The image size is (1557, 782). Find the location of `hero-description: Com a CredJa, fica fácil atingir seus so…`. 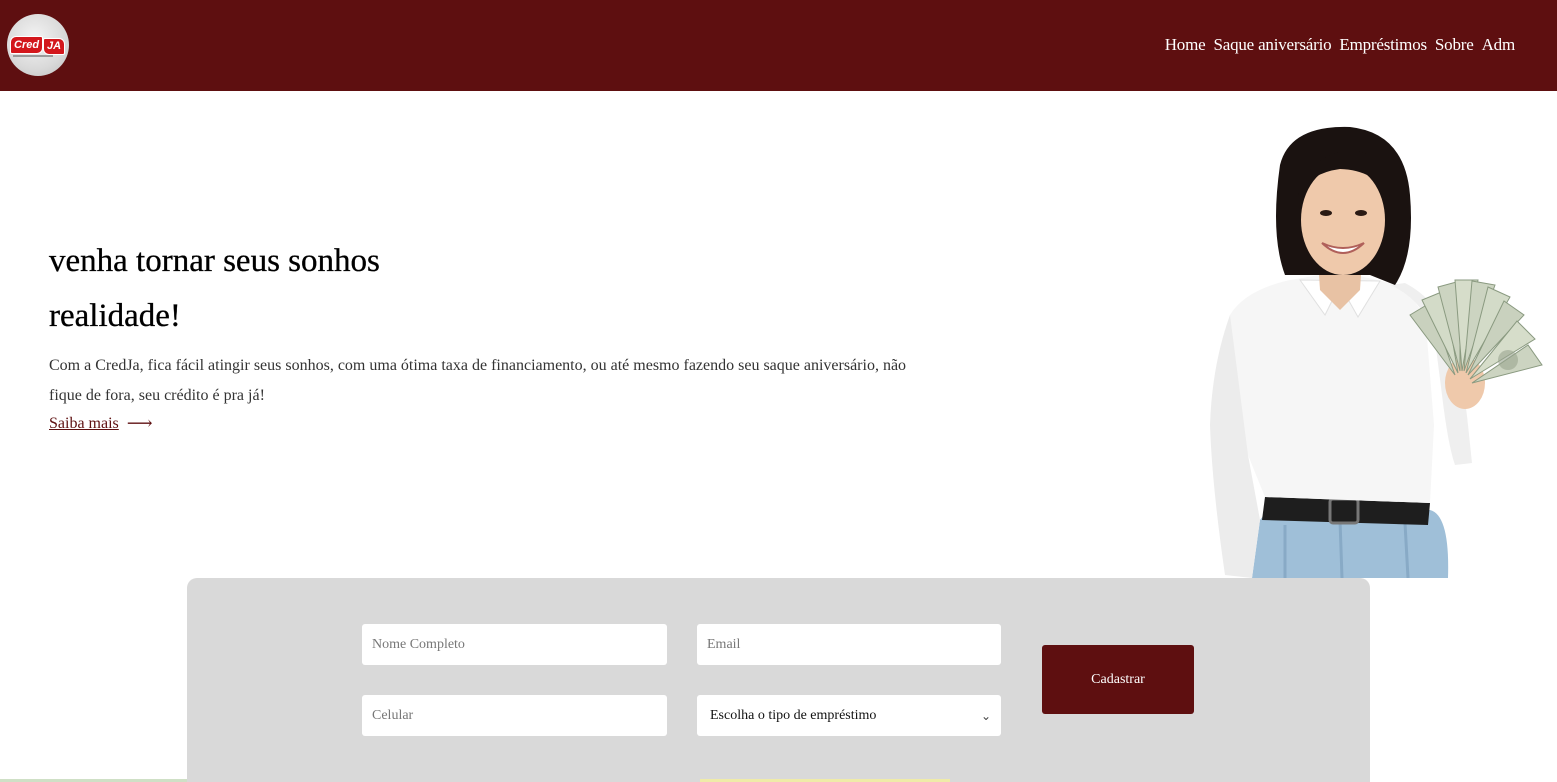

hero-description: Com a CredJa, fica fácil atingir seus so… is located at coordinates (478, 380).